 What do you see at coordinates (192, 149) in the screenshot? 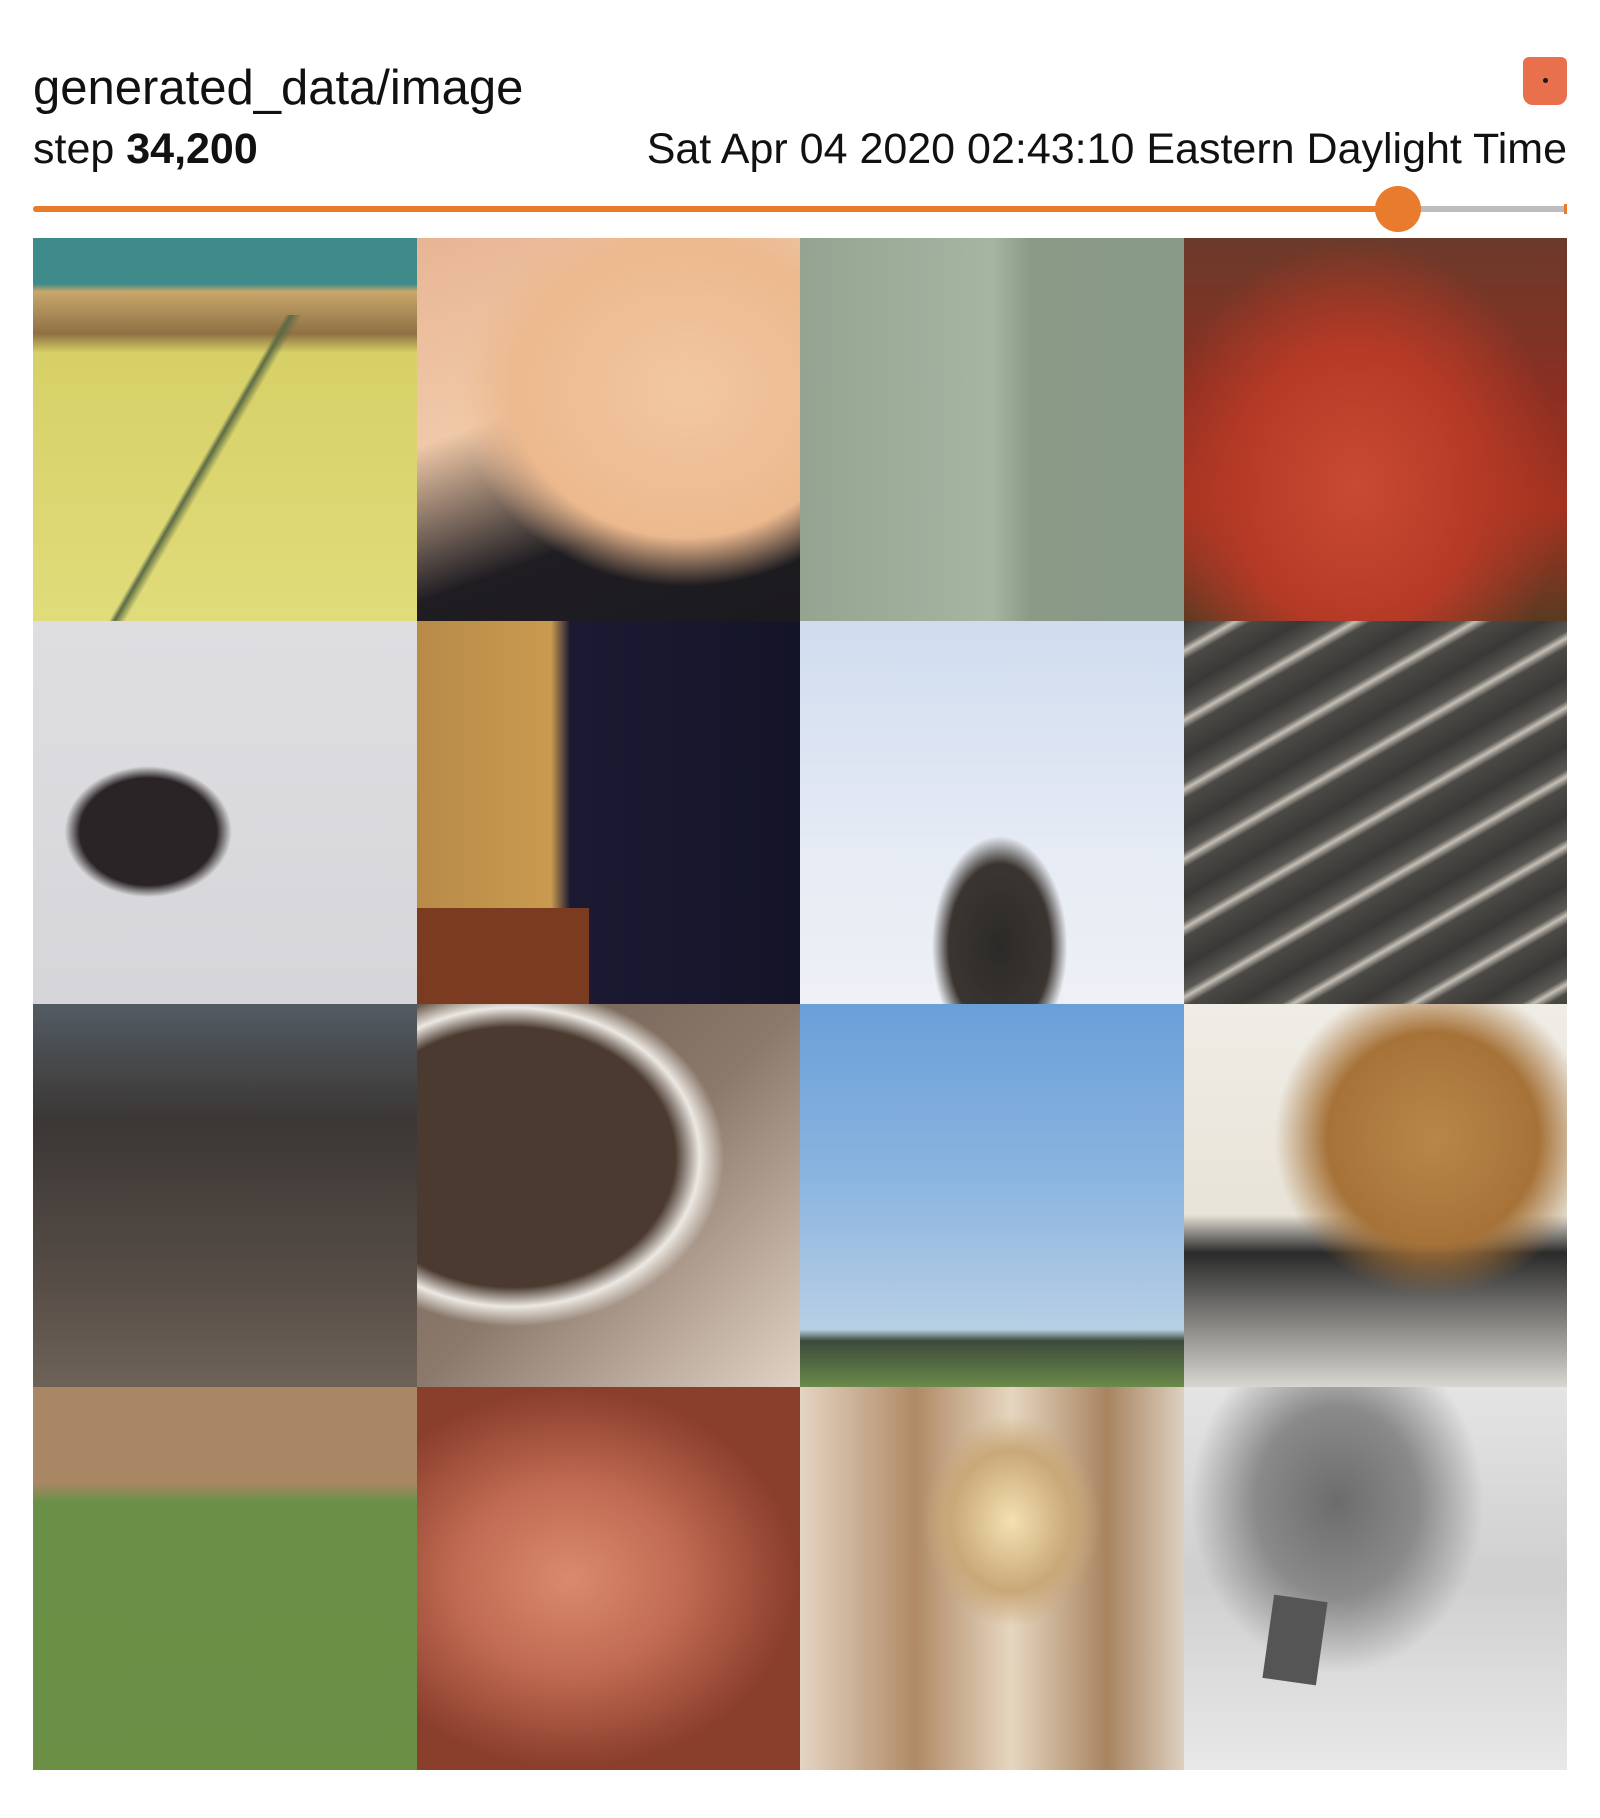
I see `step-value: 34,200` at bounding box center [192, 149].